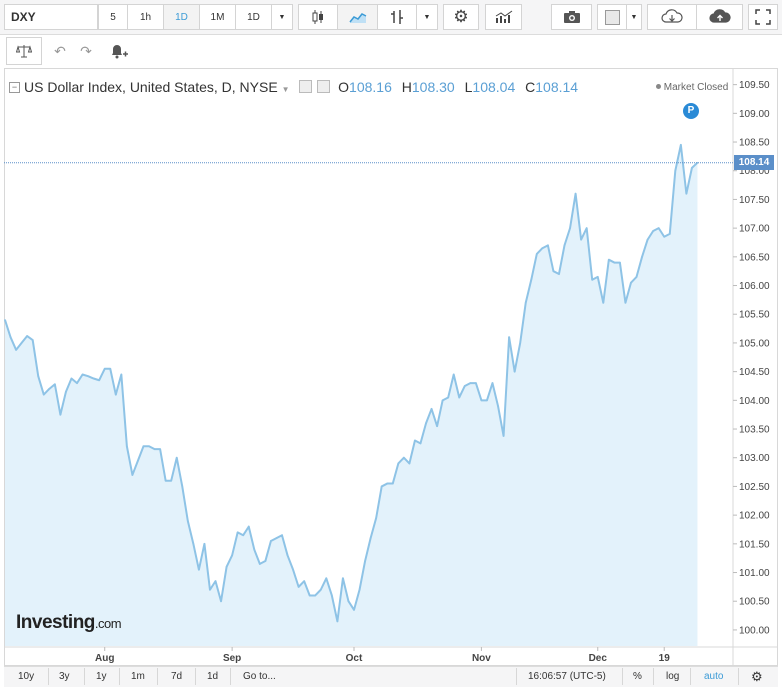  What do you see at coordinates (64, 676) in the screenshot?
I see `range-3y-button: 3y` at bounding box center [64, 676].